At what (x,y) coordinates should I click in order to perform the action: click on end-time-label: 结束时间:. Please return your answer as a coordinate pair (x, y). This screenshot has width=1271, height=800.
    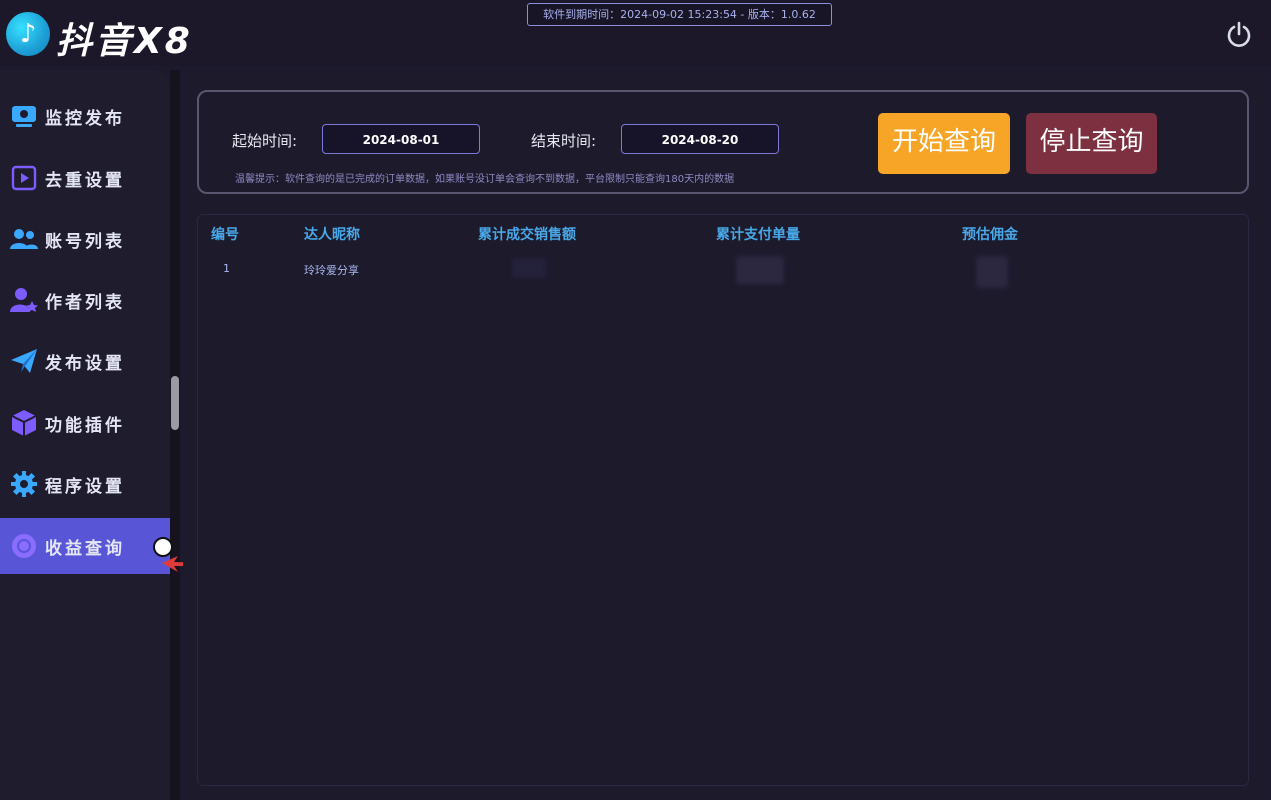
    Looking at the image, I should click on (564, 141).